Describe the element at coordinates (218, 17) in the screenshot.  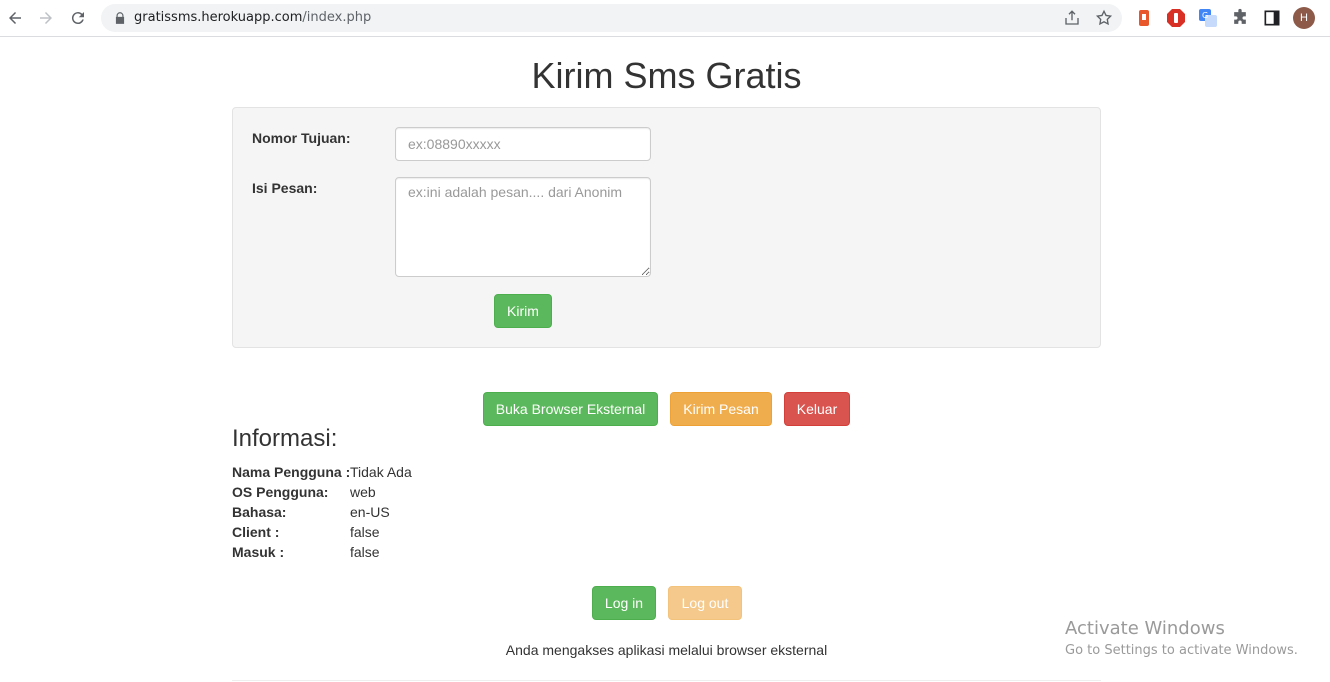
I see `url-host: gratissms.herokuapp.com` at that location.